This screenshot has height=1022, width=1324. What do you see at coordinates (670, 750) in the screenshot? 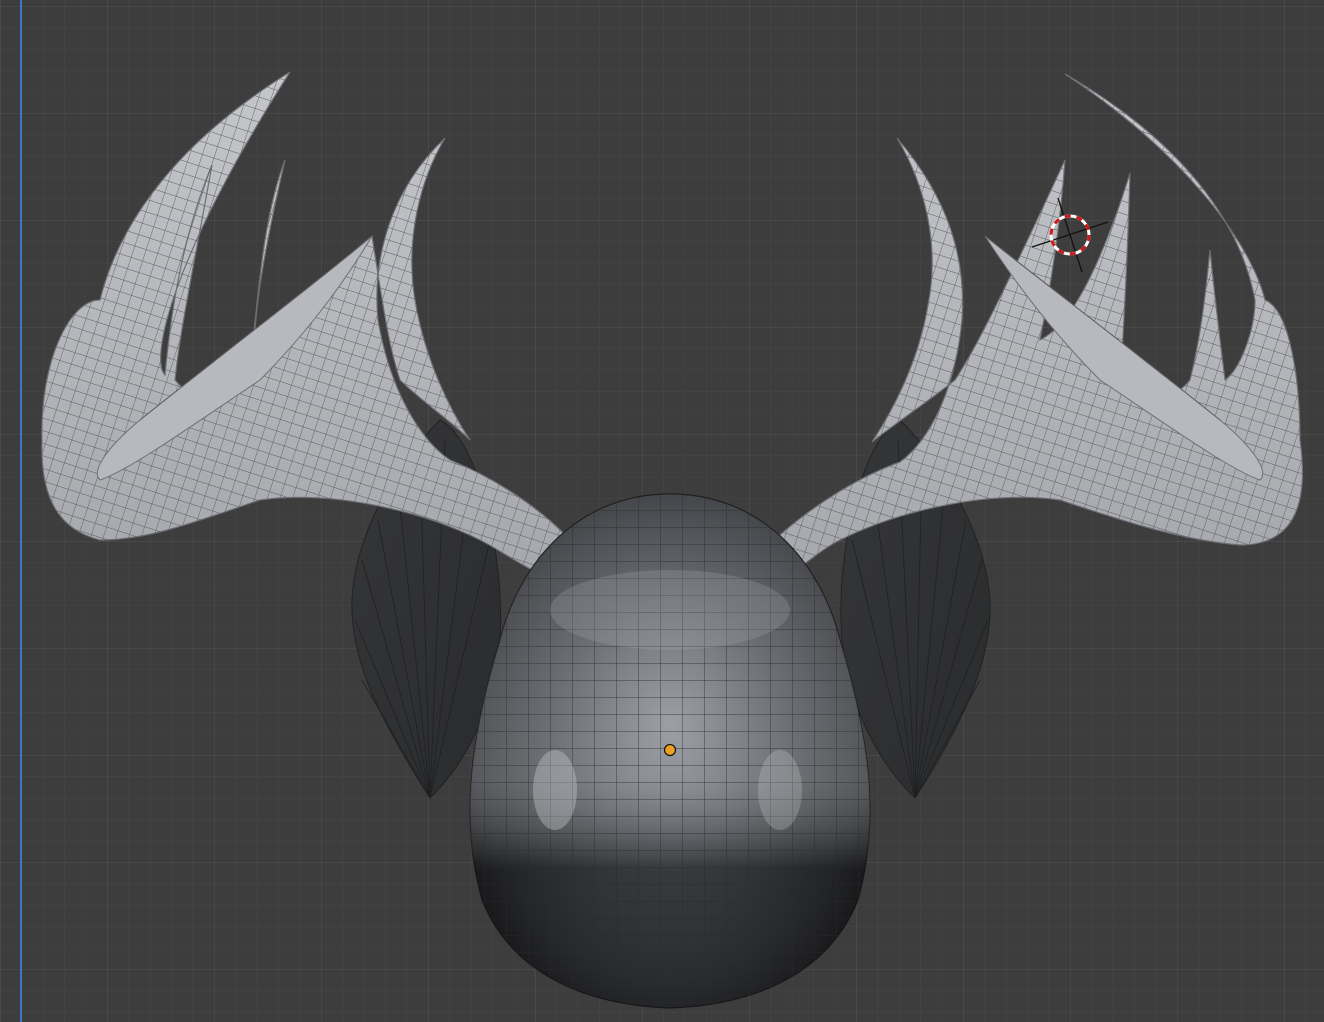
I see `origin-marker-icon` at bounding box center [670, 750].